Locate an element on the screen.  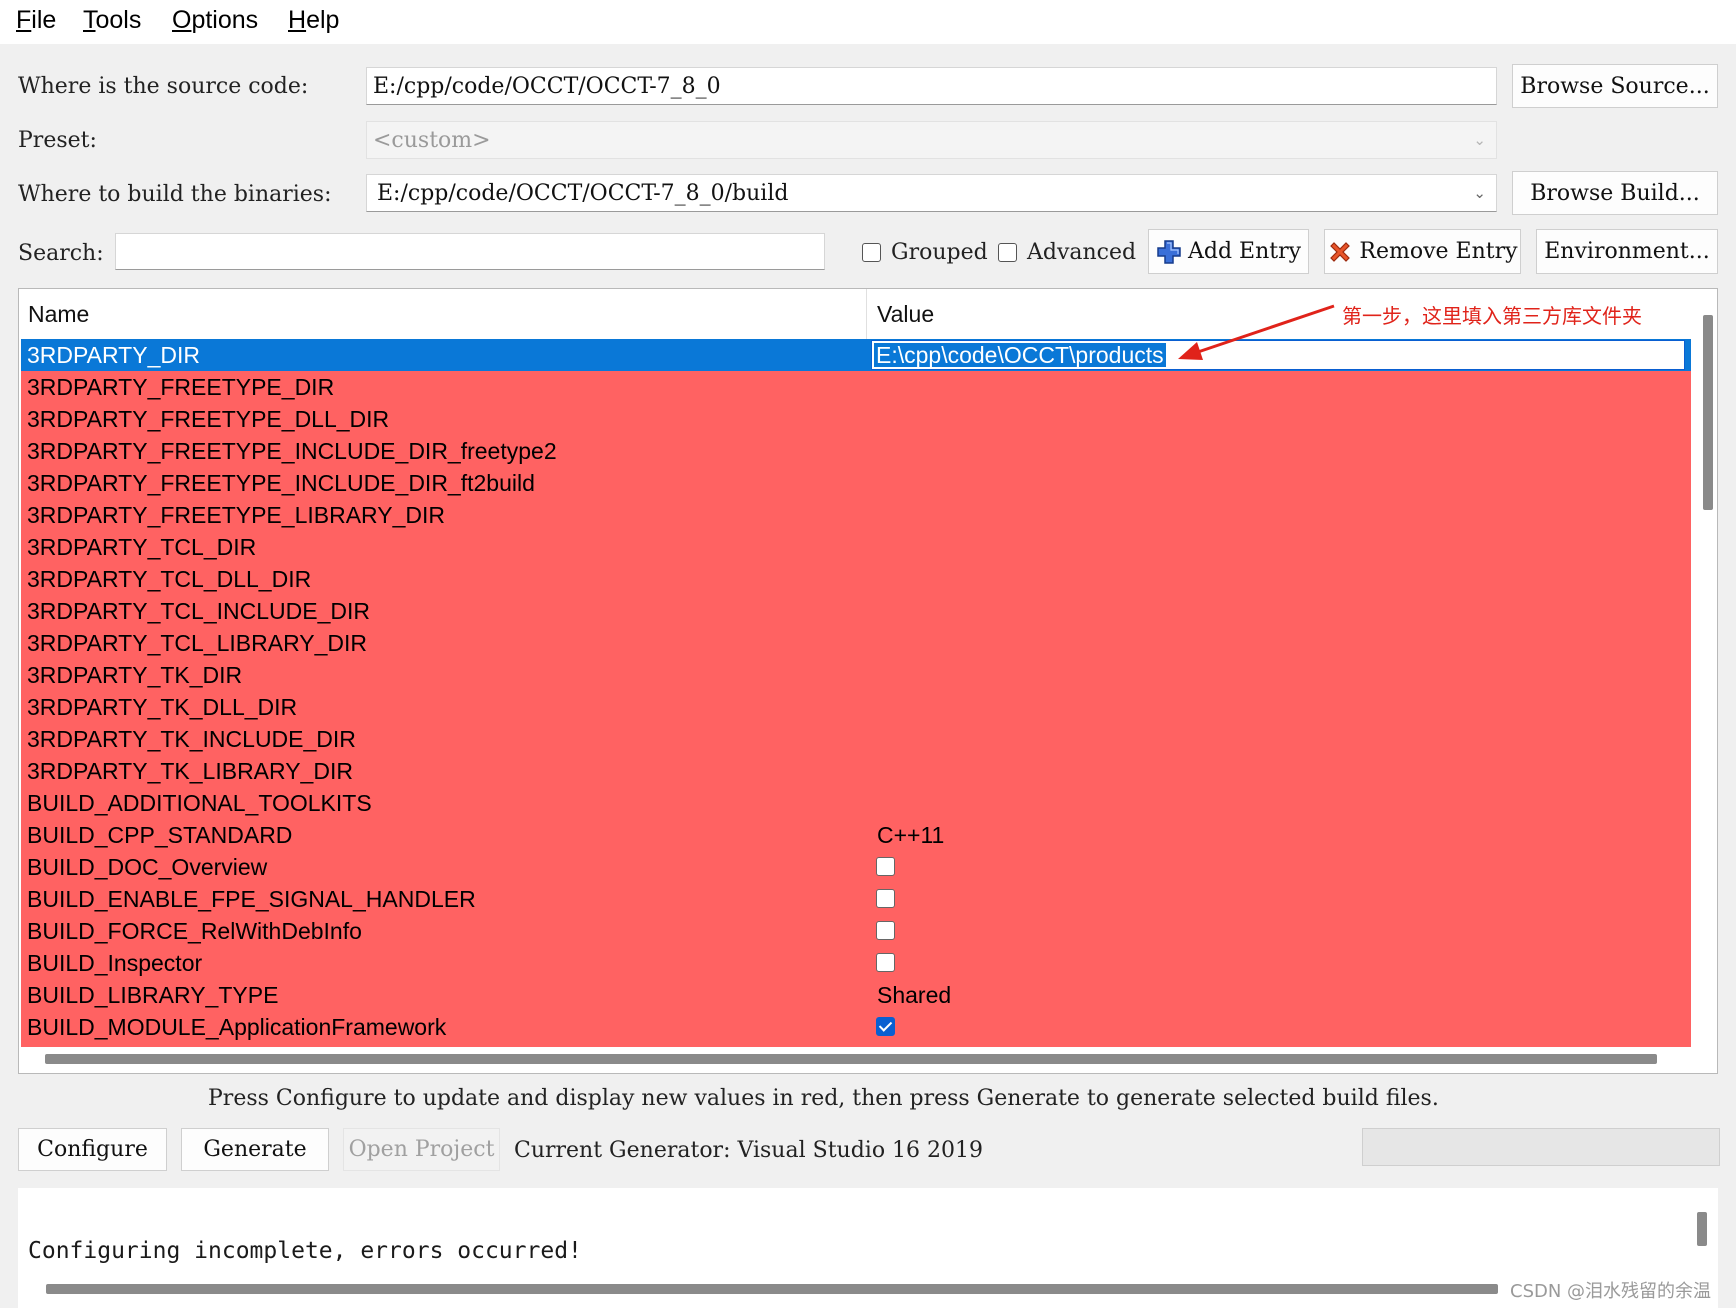
table-row: 3RDPARTY_FREETYPE_INCLUDE_DIR_freetype2 is located at coordinates (856, 451).